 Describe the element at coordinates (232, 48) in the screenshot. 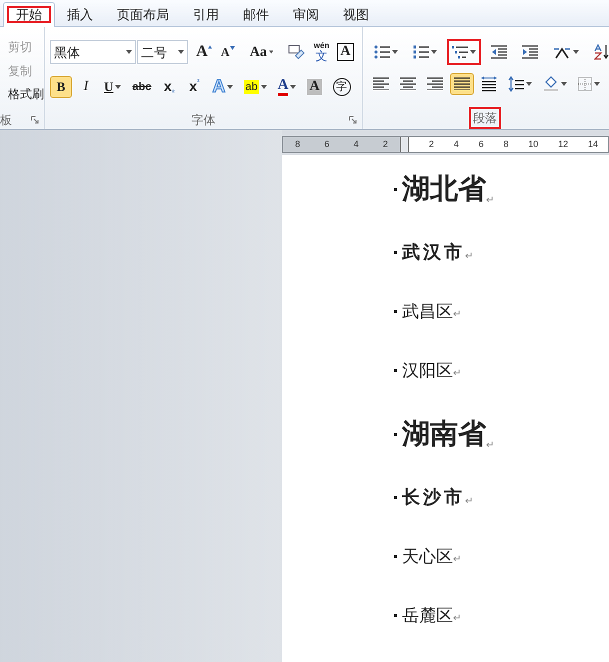

I see `down-triangle-icon` at that location.